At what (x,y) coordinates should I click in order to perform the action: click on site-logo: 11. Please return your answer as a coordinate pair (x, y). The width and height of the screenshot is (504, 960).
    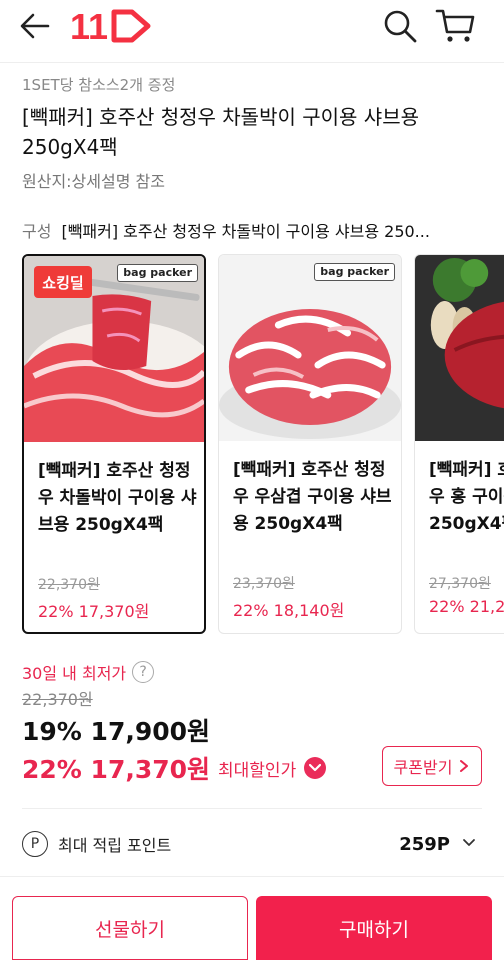
    Looking at the image, I should click on (111, 26).